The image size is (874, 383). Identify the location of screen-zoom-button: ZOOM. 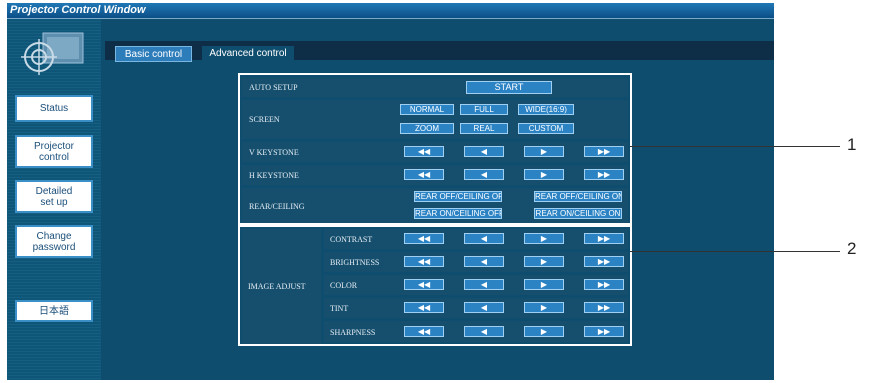
(427, 128).